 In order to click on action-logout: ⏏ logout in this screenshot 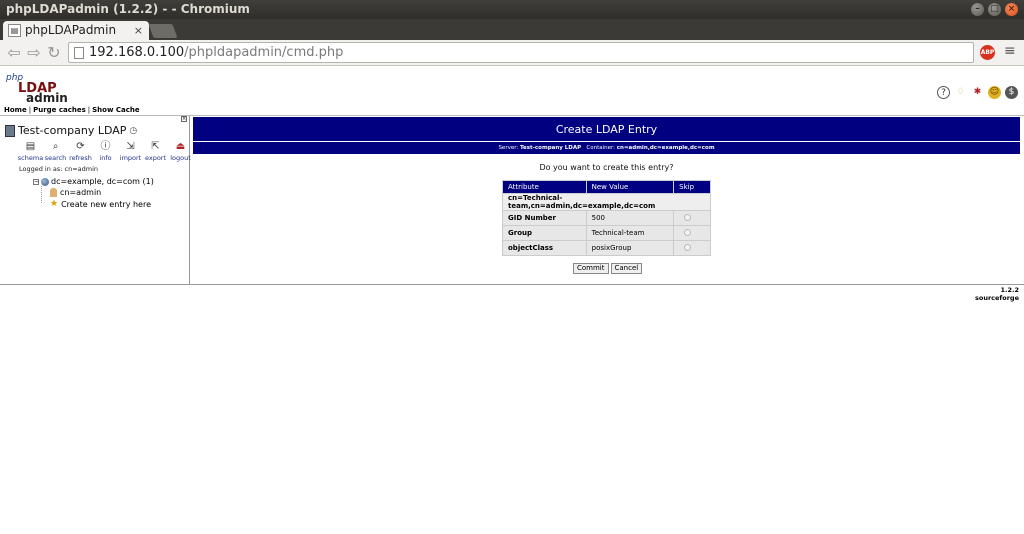, I will do `click(180, 151)`.